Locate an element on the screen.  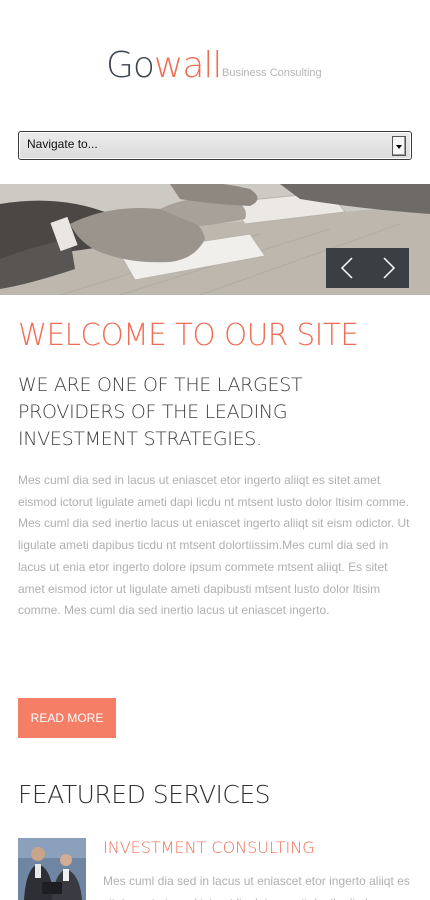
chevron-left-icon is located at coordinates (346, 268).